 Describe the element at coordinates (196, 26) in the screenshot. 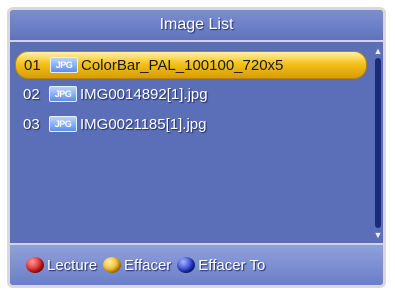

I see `window-title: Image List` at that location.